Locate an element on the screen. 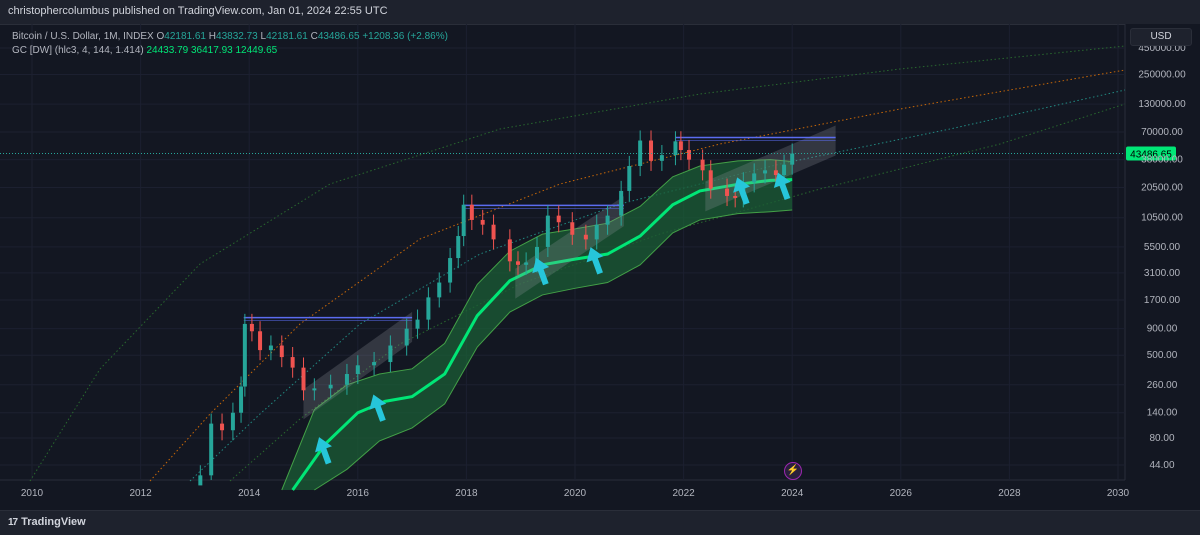 This screenshot has height=535, width=1200. x-tick-label: 2016 is located at coordinates (358, 493).